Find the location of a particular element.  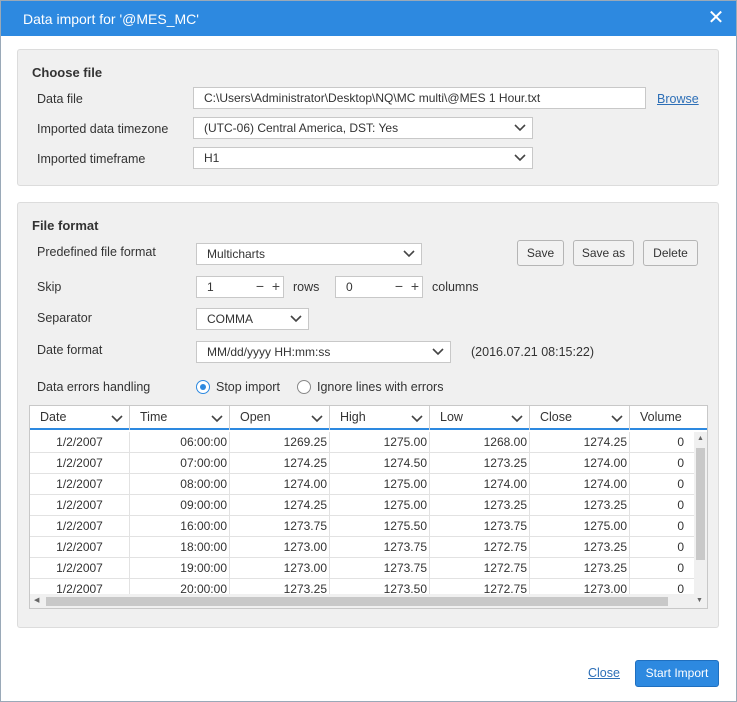

save-as-button: Save as is located at coordinates (603, 253).